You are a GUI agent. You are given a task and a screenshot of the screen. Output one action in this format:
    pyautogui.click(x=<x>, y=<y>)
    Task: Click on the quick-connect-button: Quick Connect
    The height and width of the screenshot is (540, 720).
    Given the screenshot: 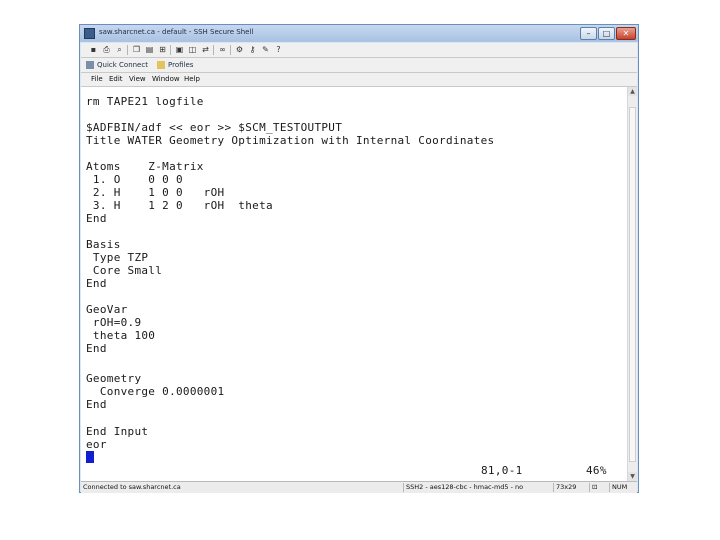 What is the action you would take?
    pyautogui.click(x=117, y=65)
    